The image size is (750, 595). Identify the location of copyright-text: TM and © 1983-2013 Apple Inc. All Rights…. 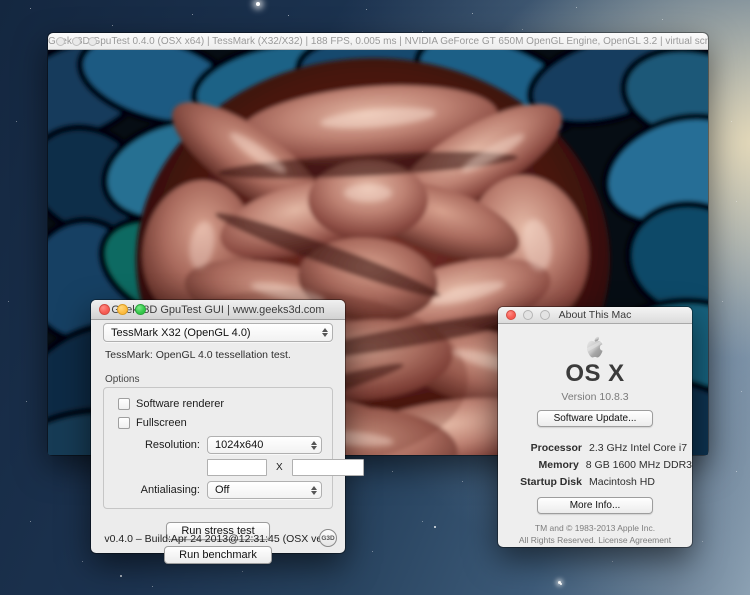
(595, 535).